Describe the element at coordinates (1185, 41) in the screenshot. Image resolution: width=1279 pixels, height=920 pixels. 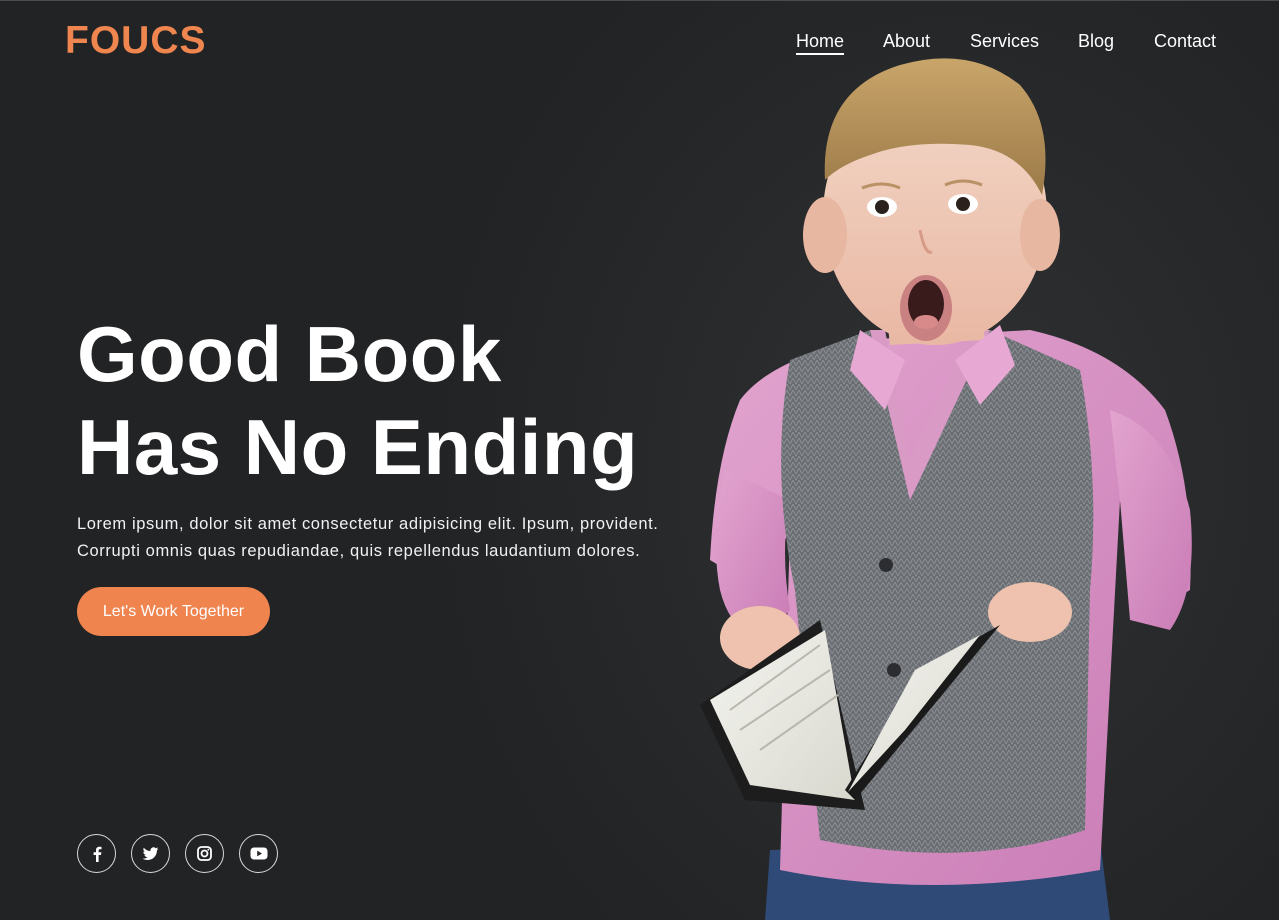
I see `nav-item-contact: Contact` at that location.